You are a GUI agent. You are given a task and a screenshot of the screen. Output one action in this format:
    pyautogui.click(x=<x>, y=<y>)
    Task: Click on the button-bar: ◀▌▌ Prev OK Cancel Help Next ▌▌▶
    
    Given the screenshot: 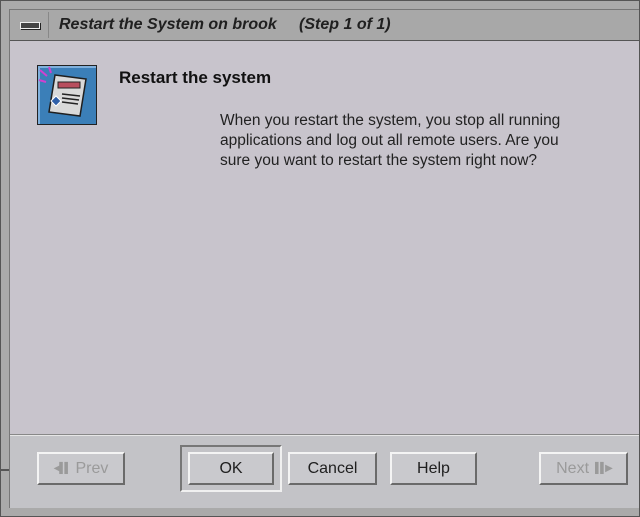 What is the action you would take?
    pyautogui.click(x=324, y=472)
    